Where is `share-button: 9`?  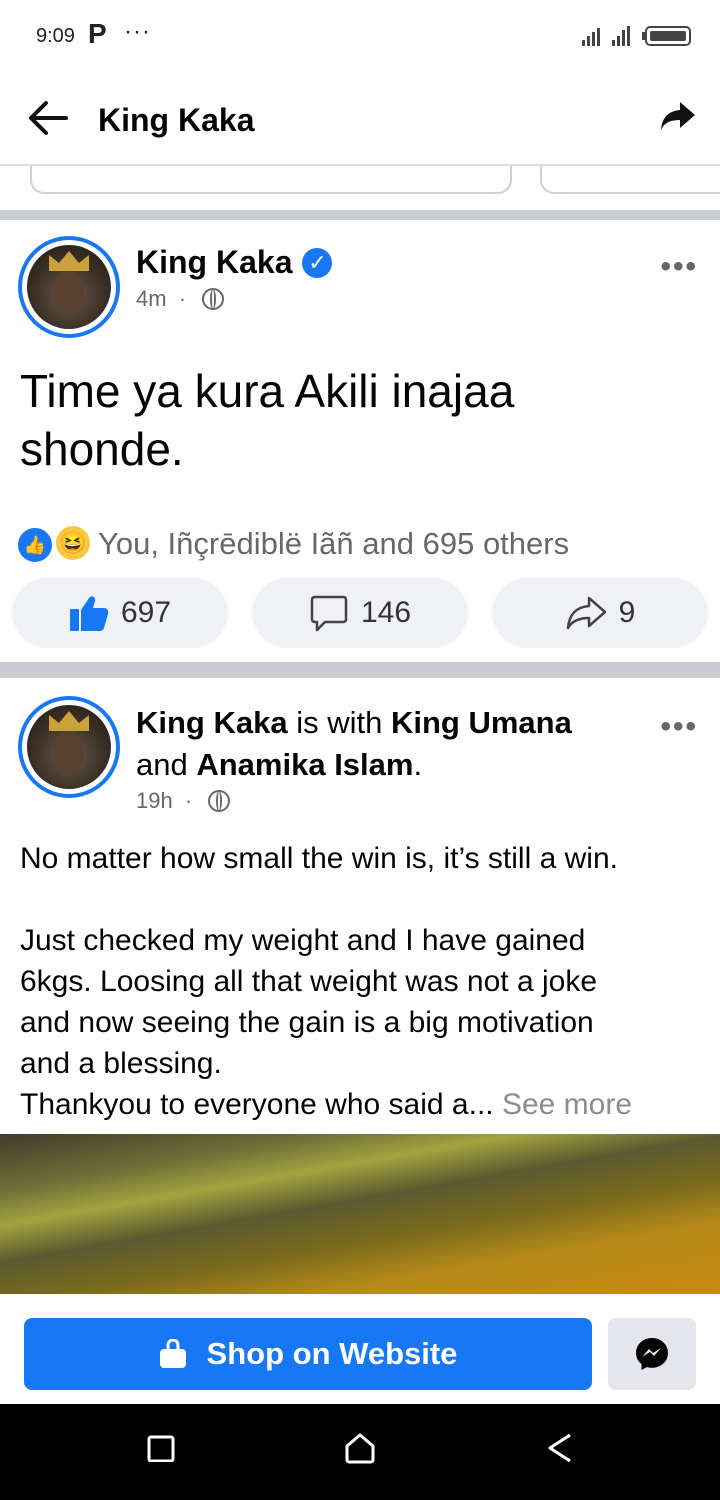 share-button: 9 is located at coordinates (600, 613).